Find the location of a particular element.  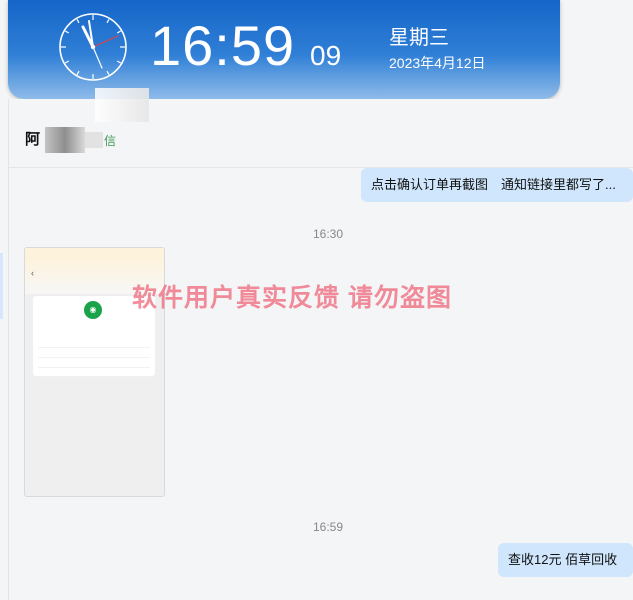

clock-banner: 16:59 09 星期三 2023年4月12日 is located at coordinates (284, 49).